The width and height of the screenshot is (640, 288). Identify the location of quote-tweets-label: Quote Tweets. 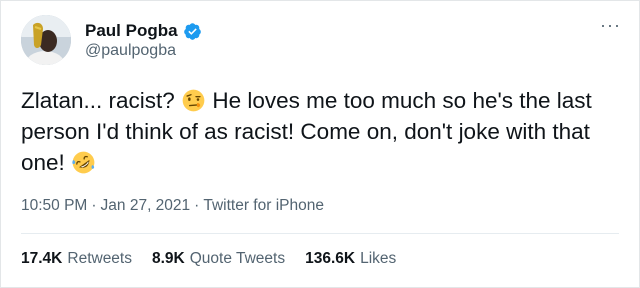
(237, 258).